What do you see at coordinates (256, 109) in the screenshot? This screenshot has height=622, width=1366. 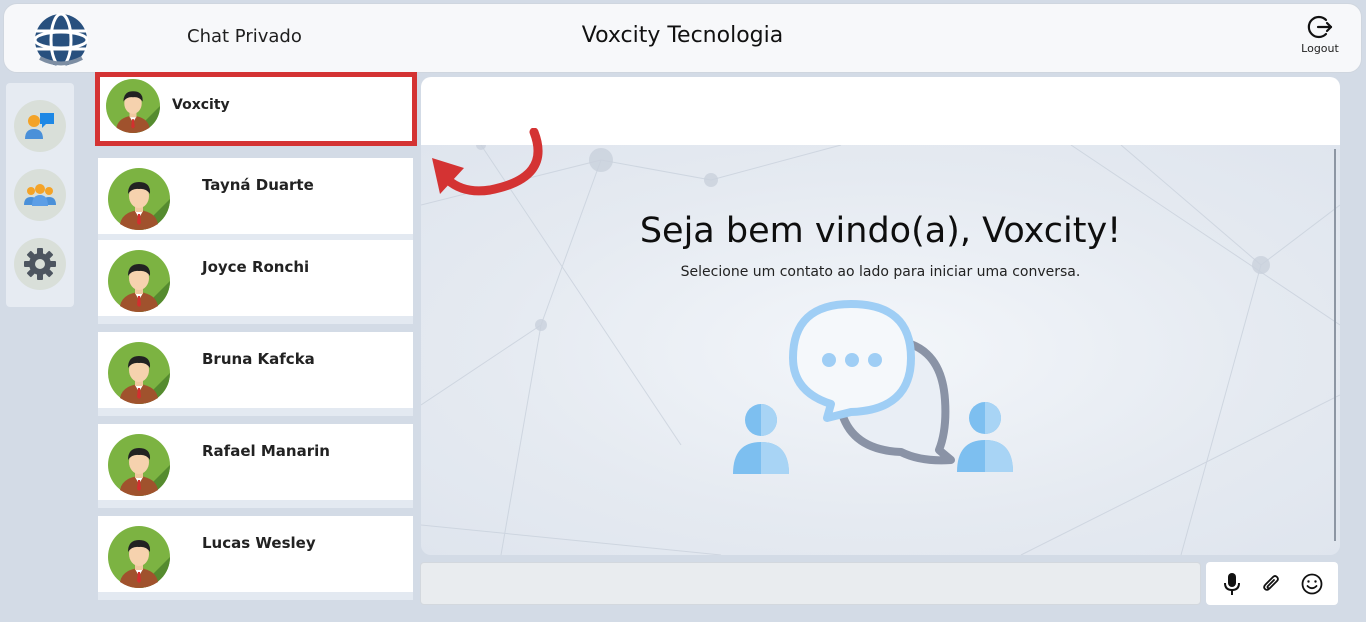 I see `contact-item-voxcity: Voxcity` at bounding box center [256, 109].